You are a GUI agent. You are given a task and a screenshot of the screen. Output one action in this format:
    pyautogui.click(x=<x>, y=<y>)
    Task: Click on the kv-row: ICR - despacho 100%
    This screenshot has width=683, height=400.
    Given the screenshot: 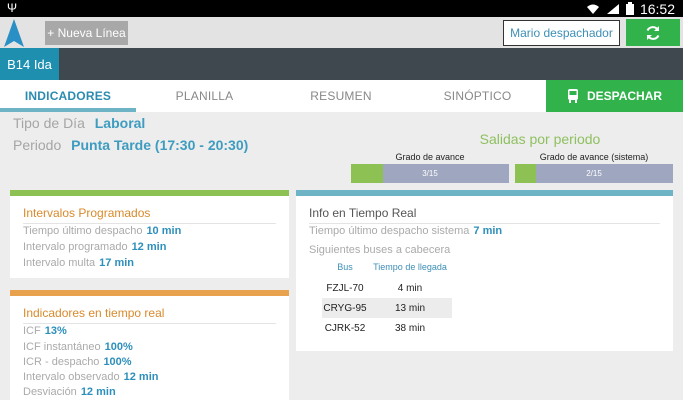 What is the action you would take?
    pyautogui.click(x=77, y=362)
    